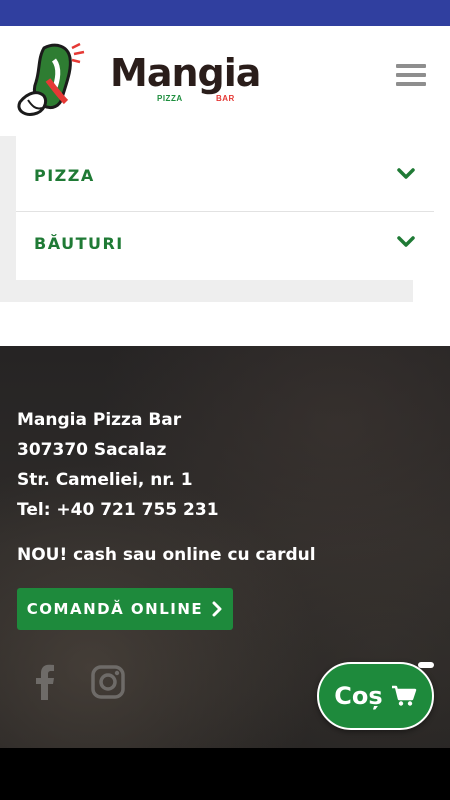 The width and height of the screenshot is (450, 800). Describe the element at coordinates (225, 774) in the screenshot. I see `bottom-bar` at that location.